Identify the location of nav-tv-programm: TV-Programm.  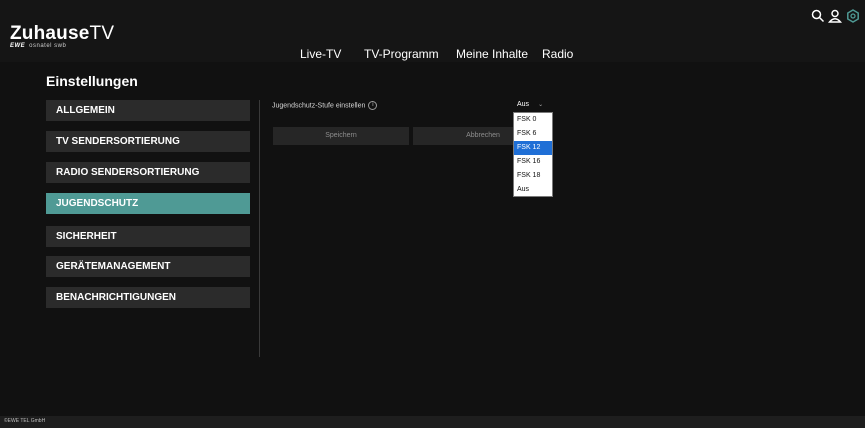
(401, 54).